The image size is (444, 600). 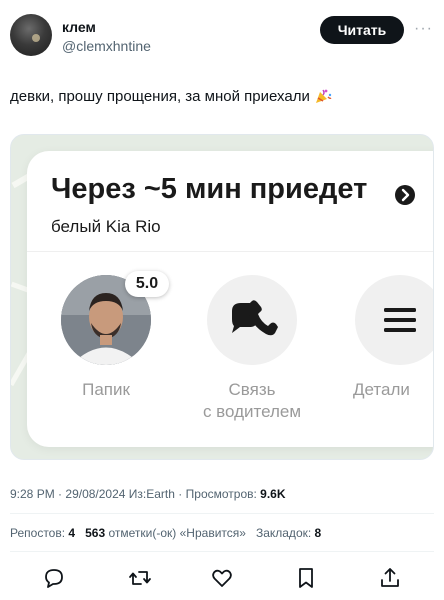 I want to click on tweet-date: 29/08/2024, so click(x=95, y=494).